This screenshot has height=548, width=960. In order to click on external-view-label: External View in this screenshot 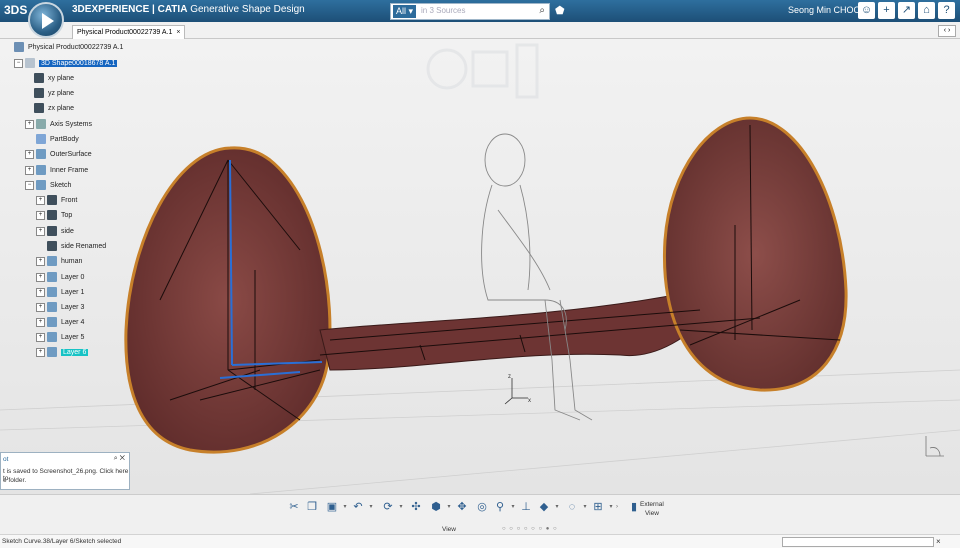, I will do `click(652, 509)`.